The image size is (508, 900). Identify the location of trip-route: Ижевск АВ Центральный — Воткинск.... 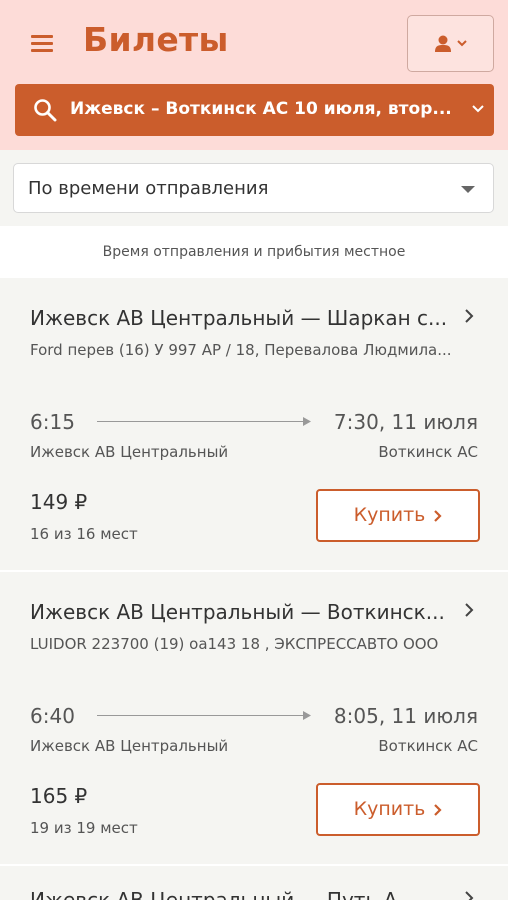
(244, 612).